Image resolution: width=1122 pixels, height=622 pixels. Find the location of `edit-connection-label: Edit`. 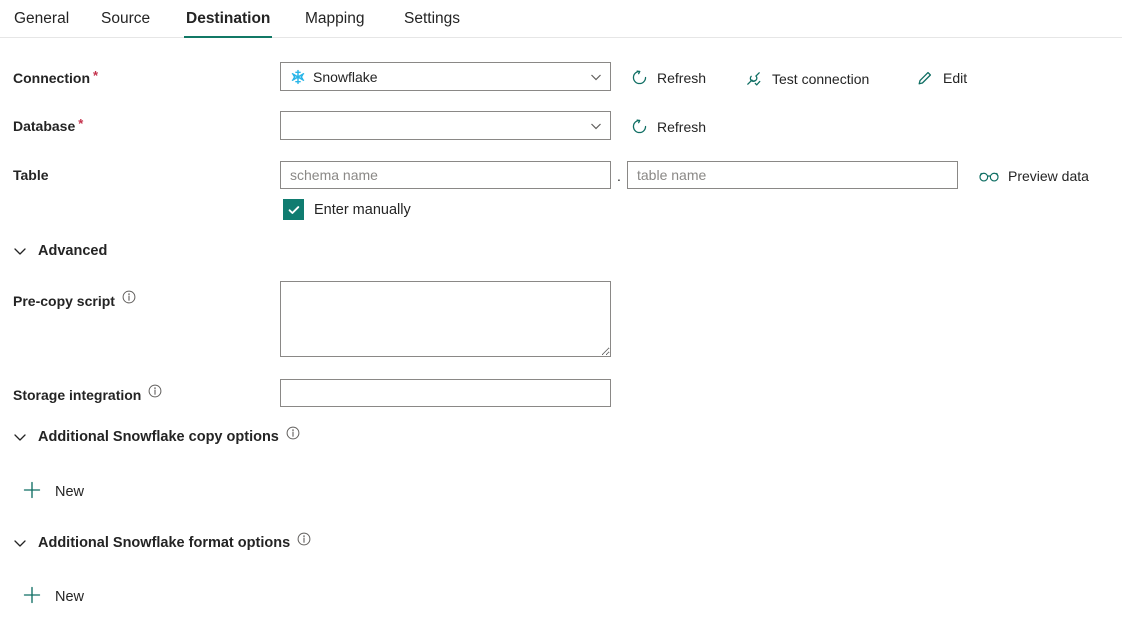

edit-connection-label: Edit is located at coordinates (955, 78).